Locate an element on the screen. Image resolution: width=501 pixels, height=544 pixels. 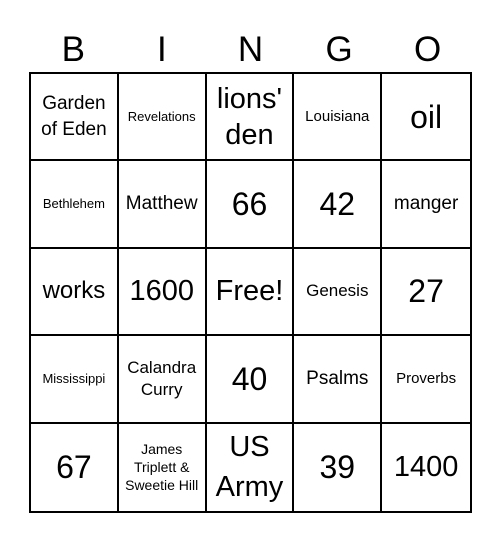
cell-text: 66 is located at coordinates (249, 204).